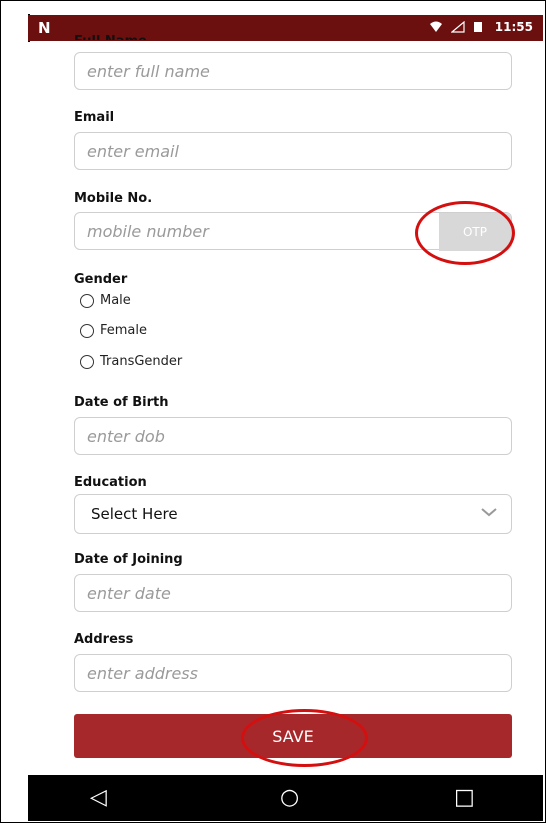 This screenshot has width=546, height=823. Describe the element at coordinates (98, 797) in the screenshot. I see `back-icon: ◁` at that location.